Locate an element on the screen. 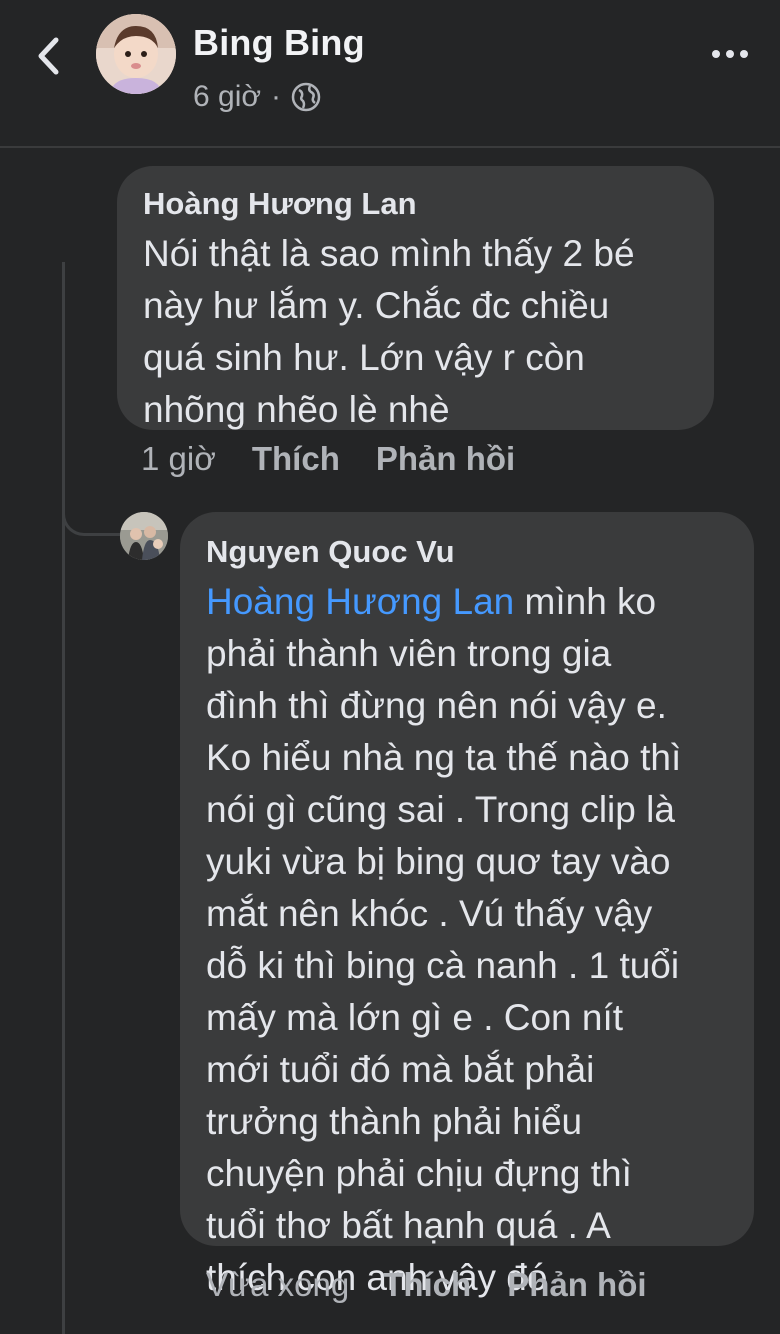 Image resolution: width=780 pixels, height=1334 pixels. post-meta: 6 giờ · is located at coordinates (257, 97).